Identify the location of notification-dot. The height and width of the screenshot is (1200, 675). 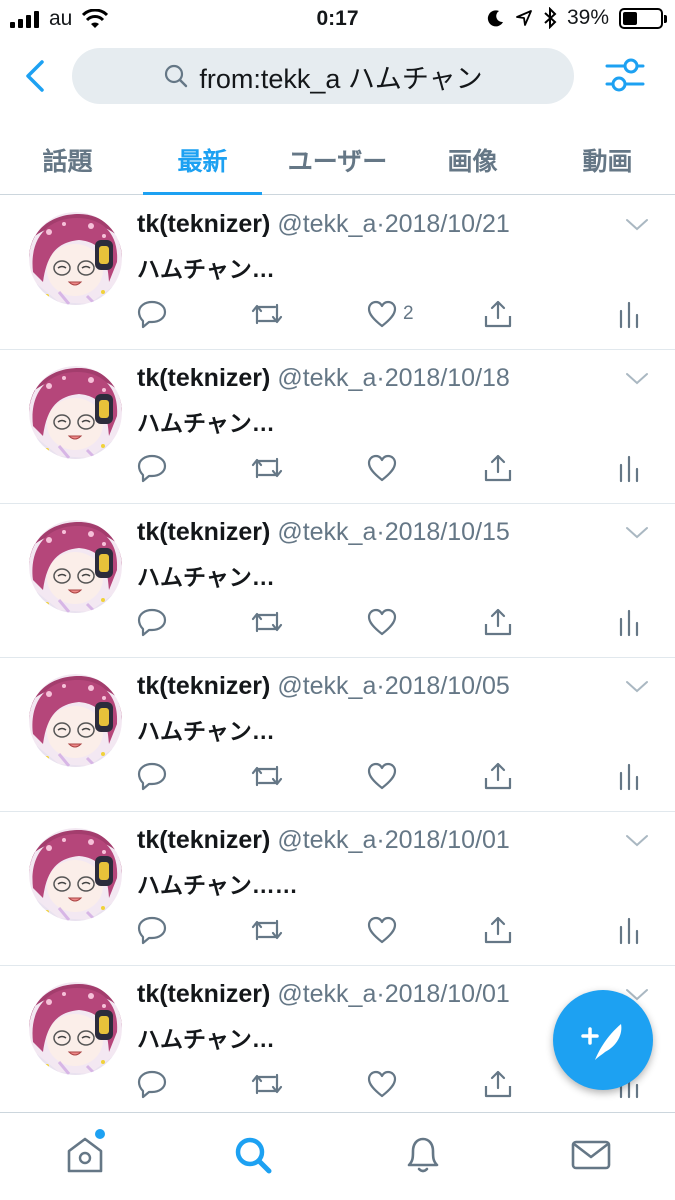
(100, 1134).